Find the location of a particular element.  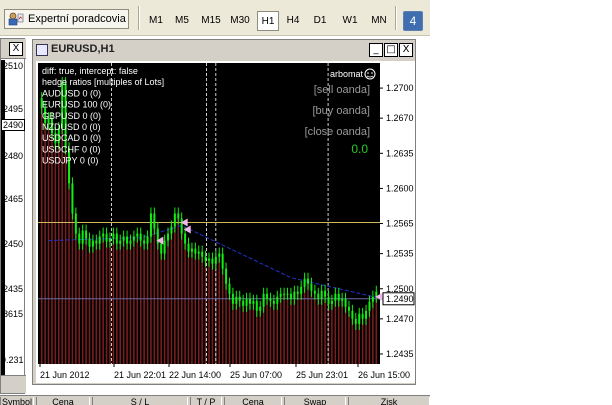

window-count-badge: 4 is located at coordinates (413, 21).